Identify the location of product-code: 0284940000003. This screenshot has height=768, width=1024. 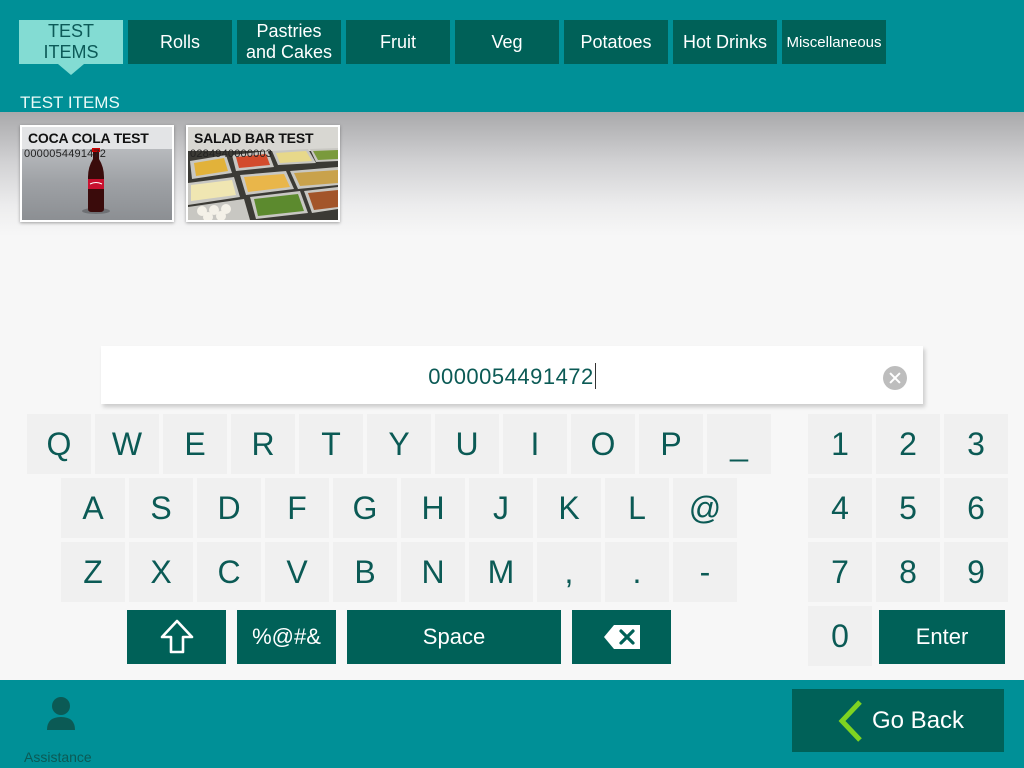
(231, 154).